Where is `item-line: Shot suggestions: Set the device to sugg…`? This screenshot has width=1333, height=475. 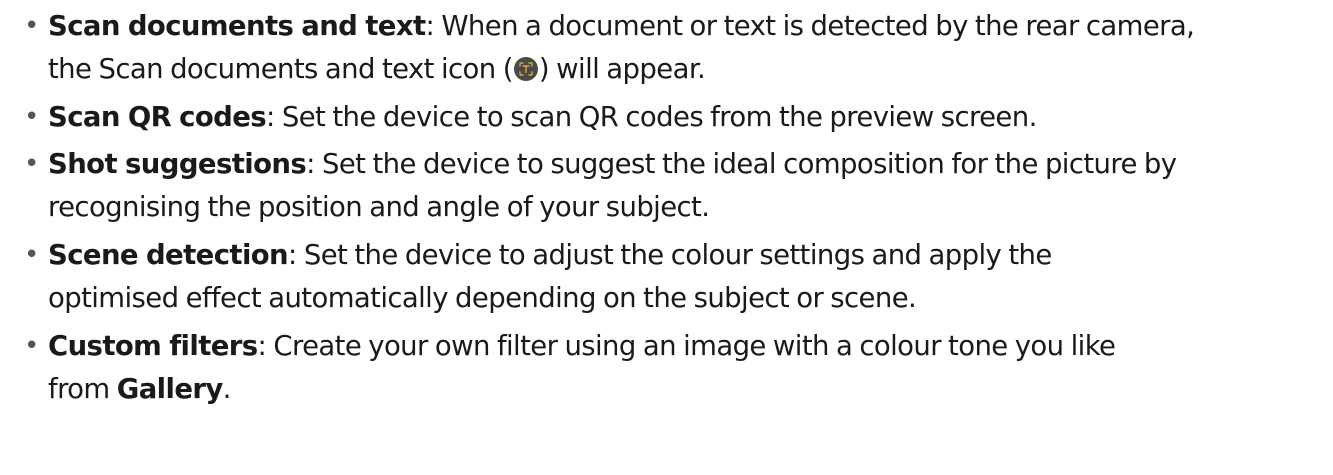 item-line: Shot suggestions: Set the device to sugg… is located at coordinates (612, 164).